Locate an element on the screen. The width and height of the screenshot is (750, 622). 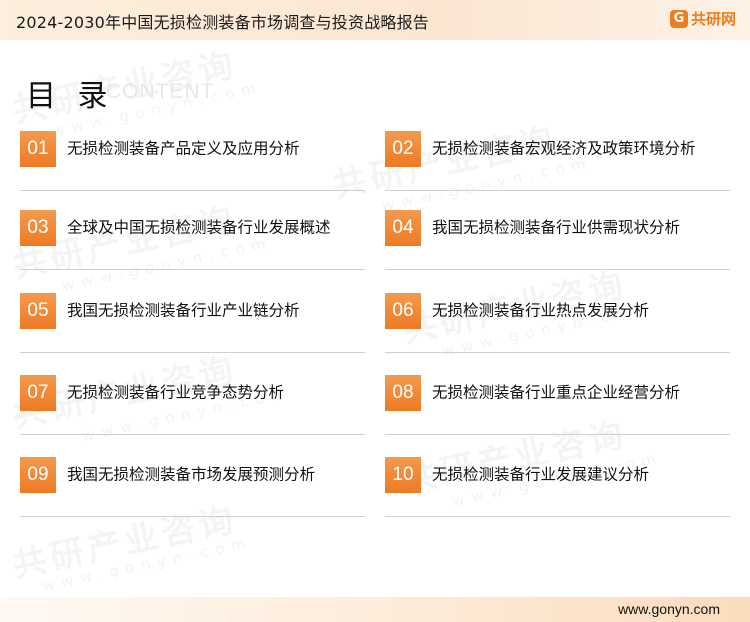
item-number: 03 is located at coordinates (38, 228).